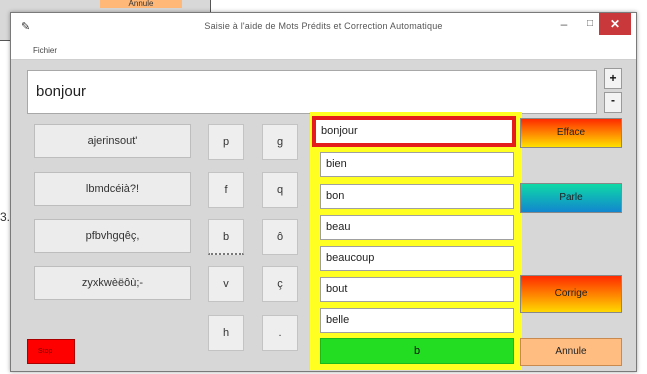 The width and height of the screenshot is (647, 374). I want to click on key-button: ô, so click(280, 237).